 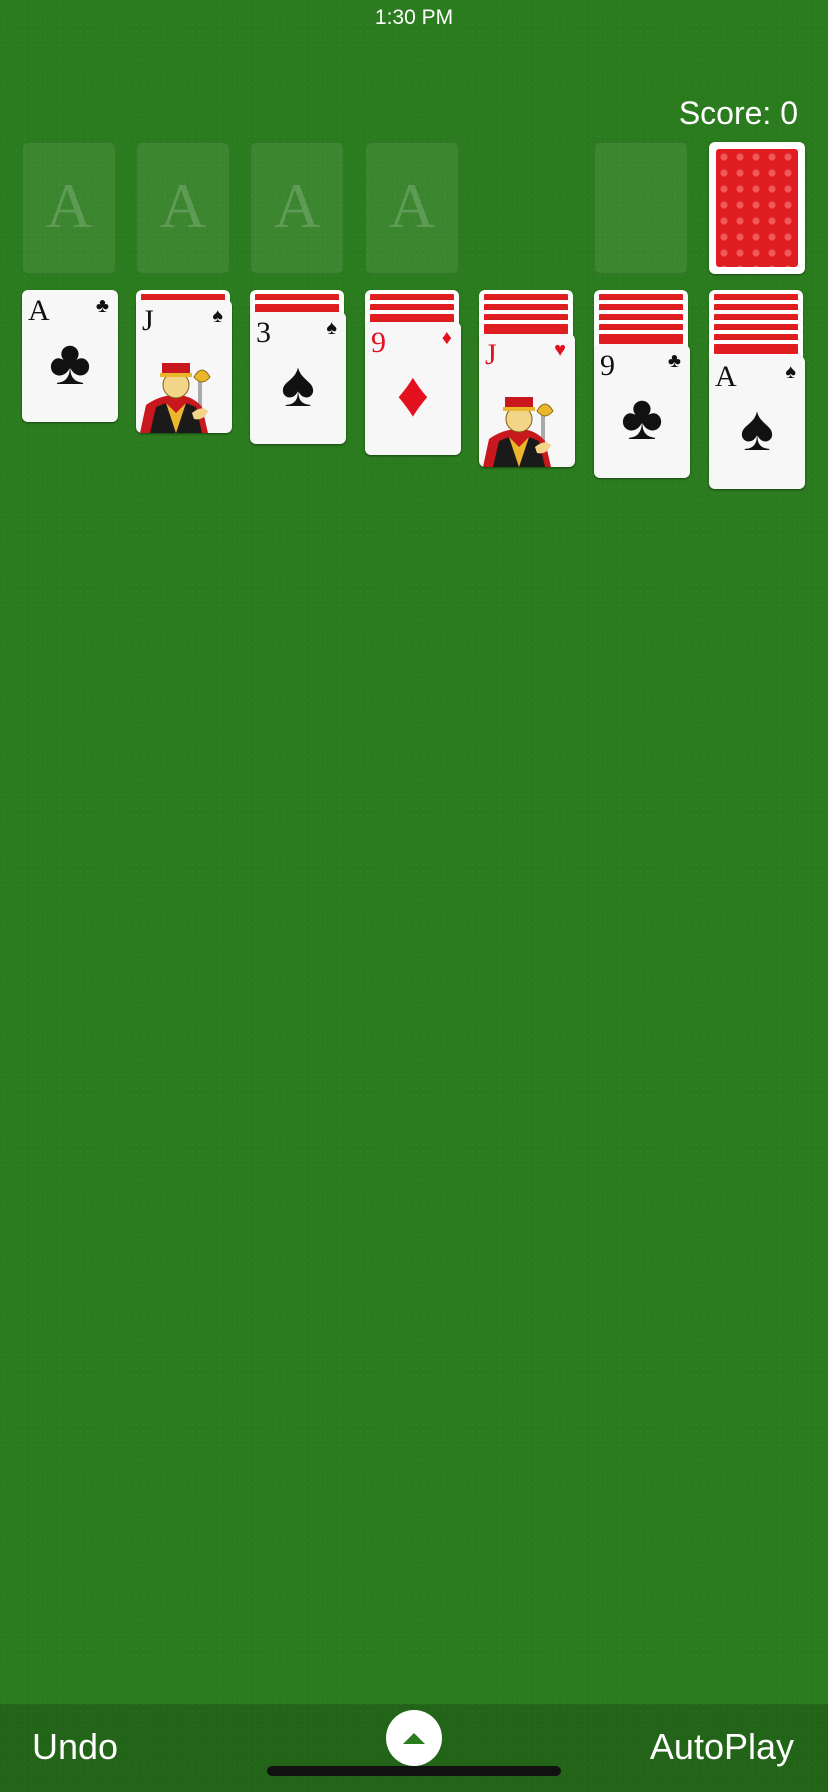 I want to click on tableau-card-7: A ♠ ♠, so click(x=757, y=422).